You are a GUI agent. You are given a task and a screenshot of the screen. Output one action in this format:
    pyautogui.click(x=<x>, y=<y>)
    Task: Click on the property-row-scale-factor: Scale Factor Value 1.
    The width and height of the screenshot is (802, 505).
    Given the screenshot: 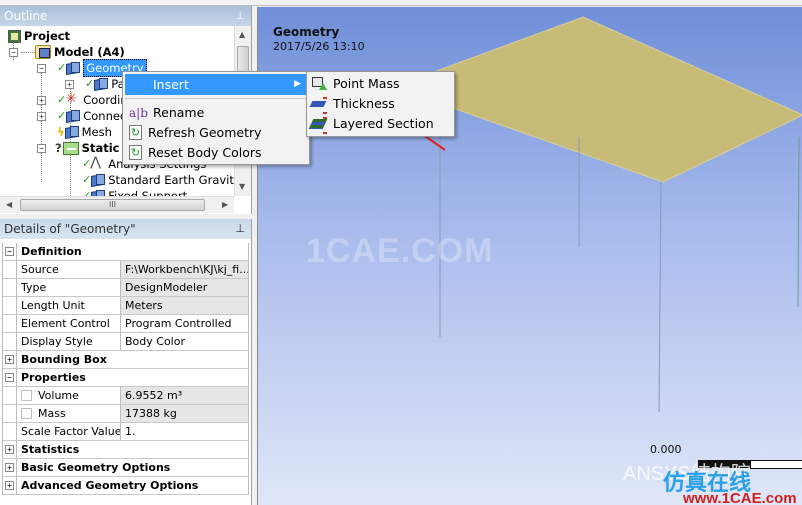 What is the action you would take?
    pyautogui.click(x=126, y=432)
    